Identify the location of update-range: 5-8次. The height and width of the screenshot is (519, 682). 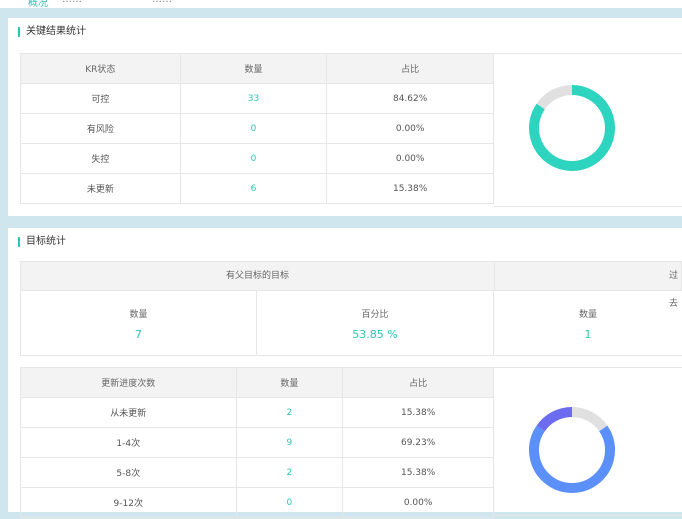
(128, 472).